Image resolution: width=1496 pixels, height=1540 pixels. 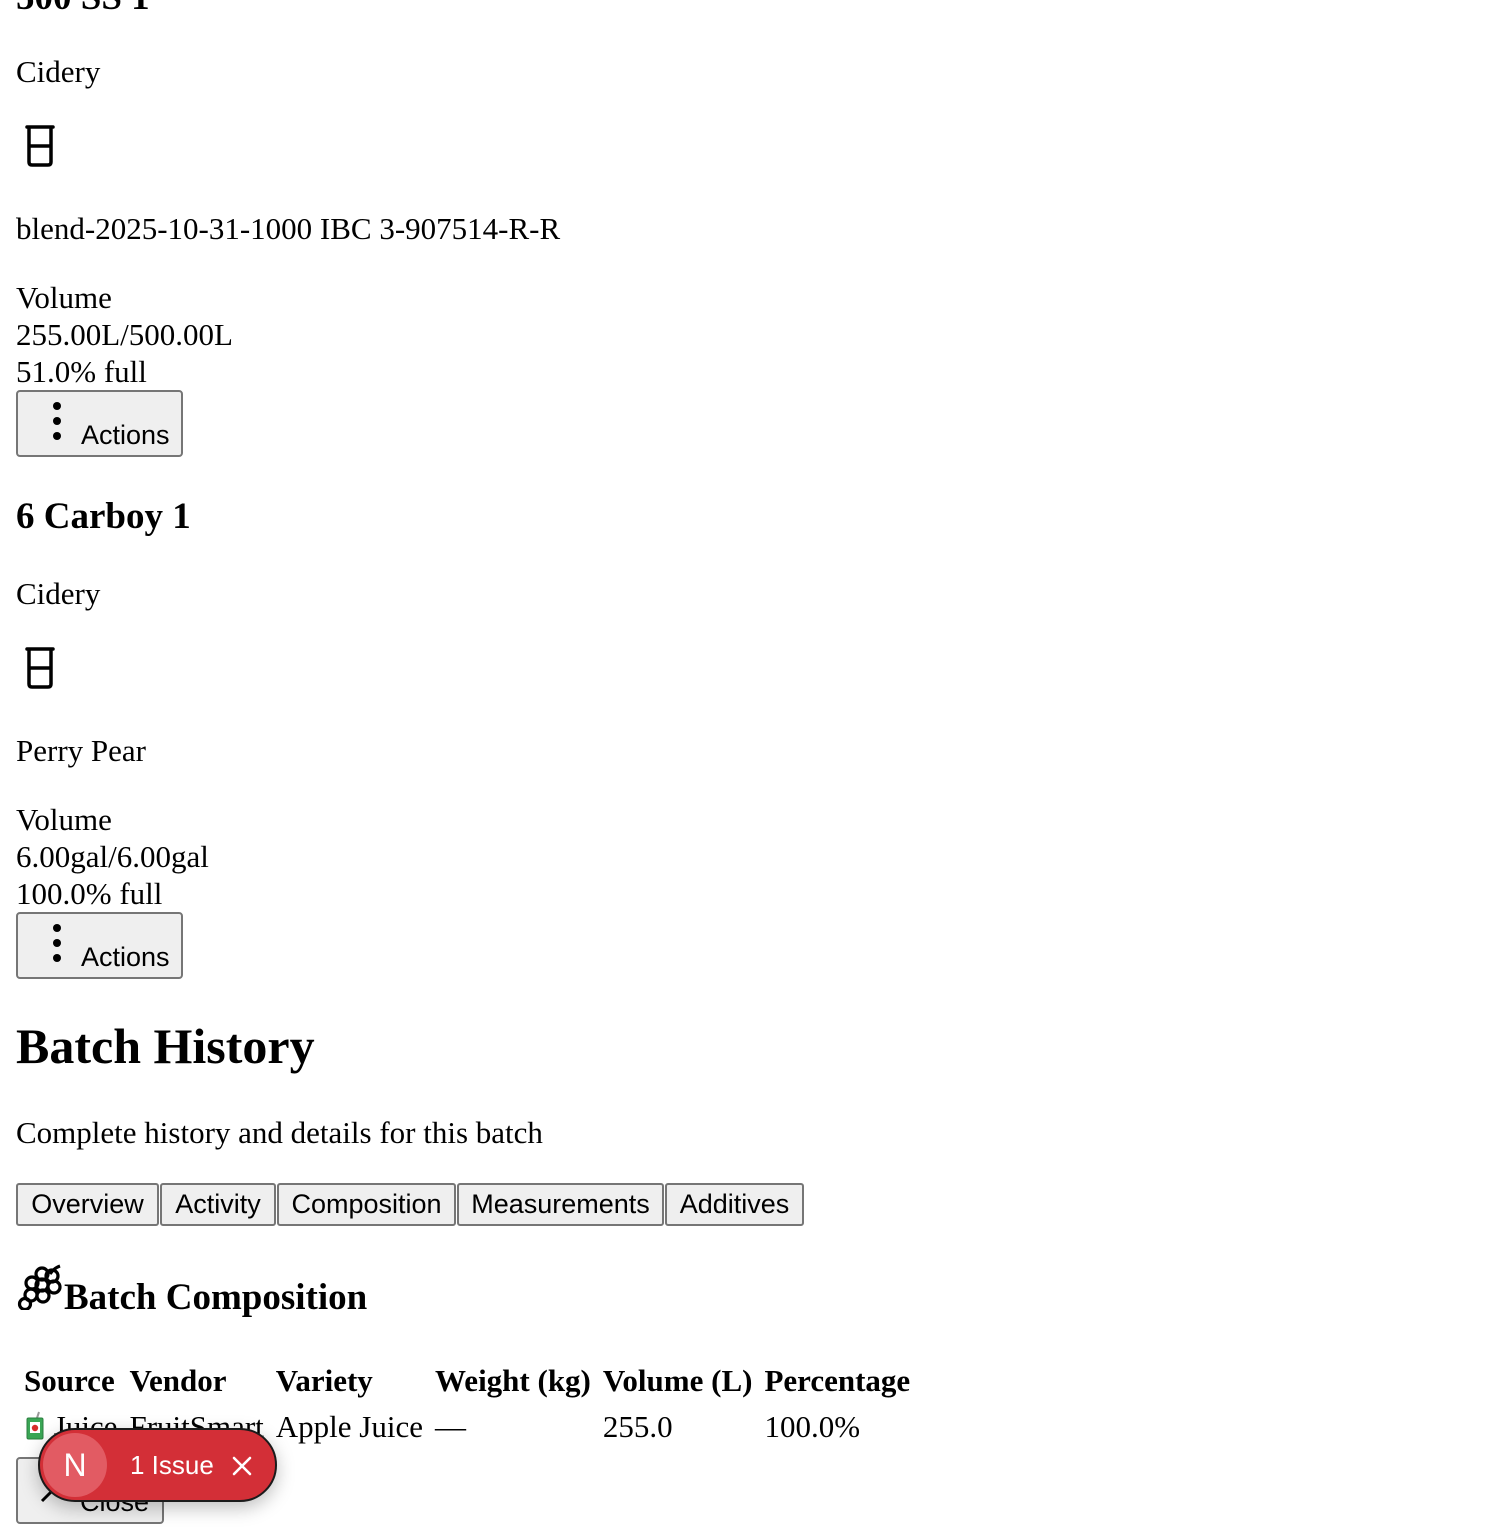 I want to click on fill-percent: 51.0% full, so click(x=81, y=371).